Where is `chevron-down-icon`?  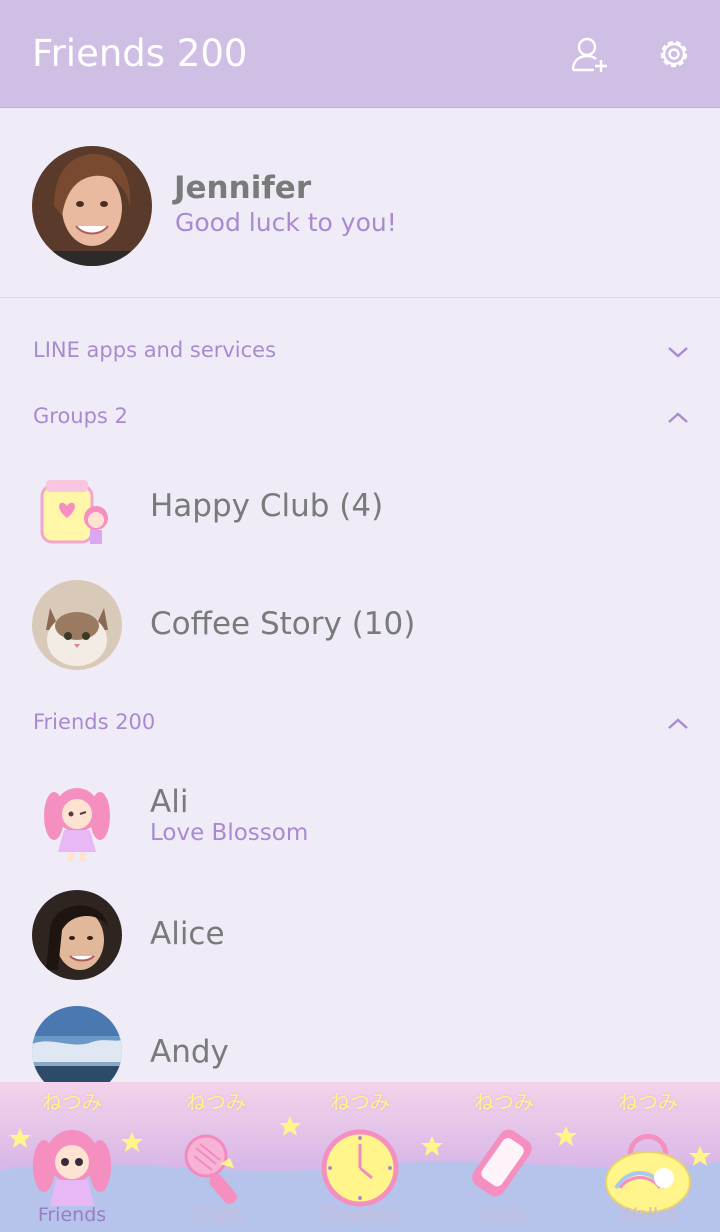
chevron-down-icon is located at coordinates (678, 352).